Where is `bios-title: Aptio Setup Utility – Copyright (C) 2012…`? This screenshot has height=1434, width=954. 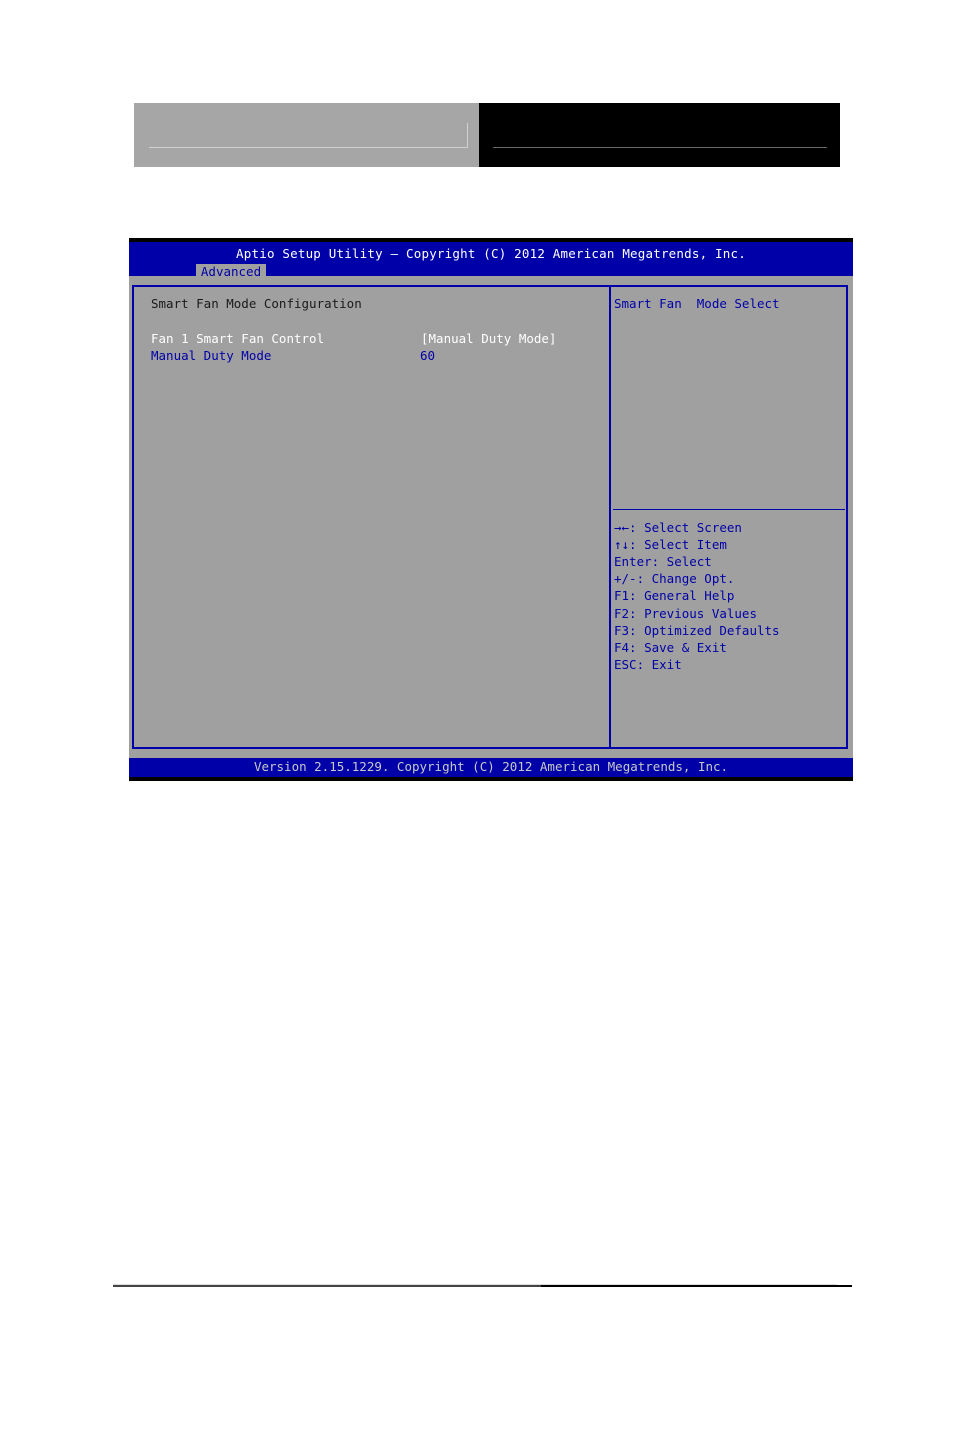
bios-title: Aptio Setup Utility – Copyright (C) 2012… is located at coordinates (491, 253).